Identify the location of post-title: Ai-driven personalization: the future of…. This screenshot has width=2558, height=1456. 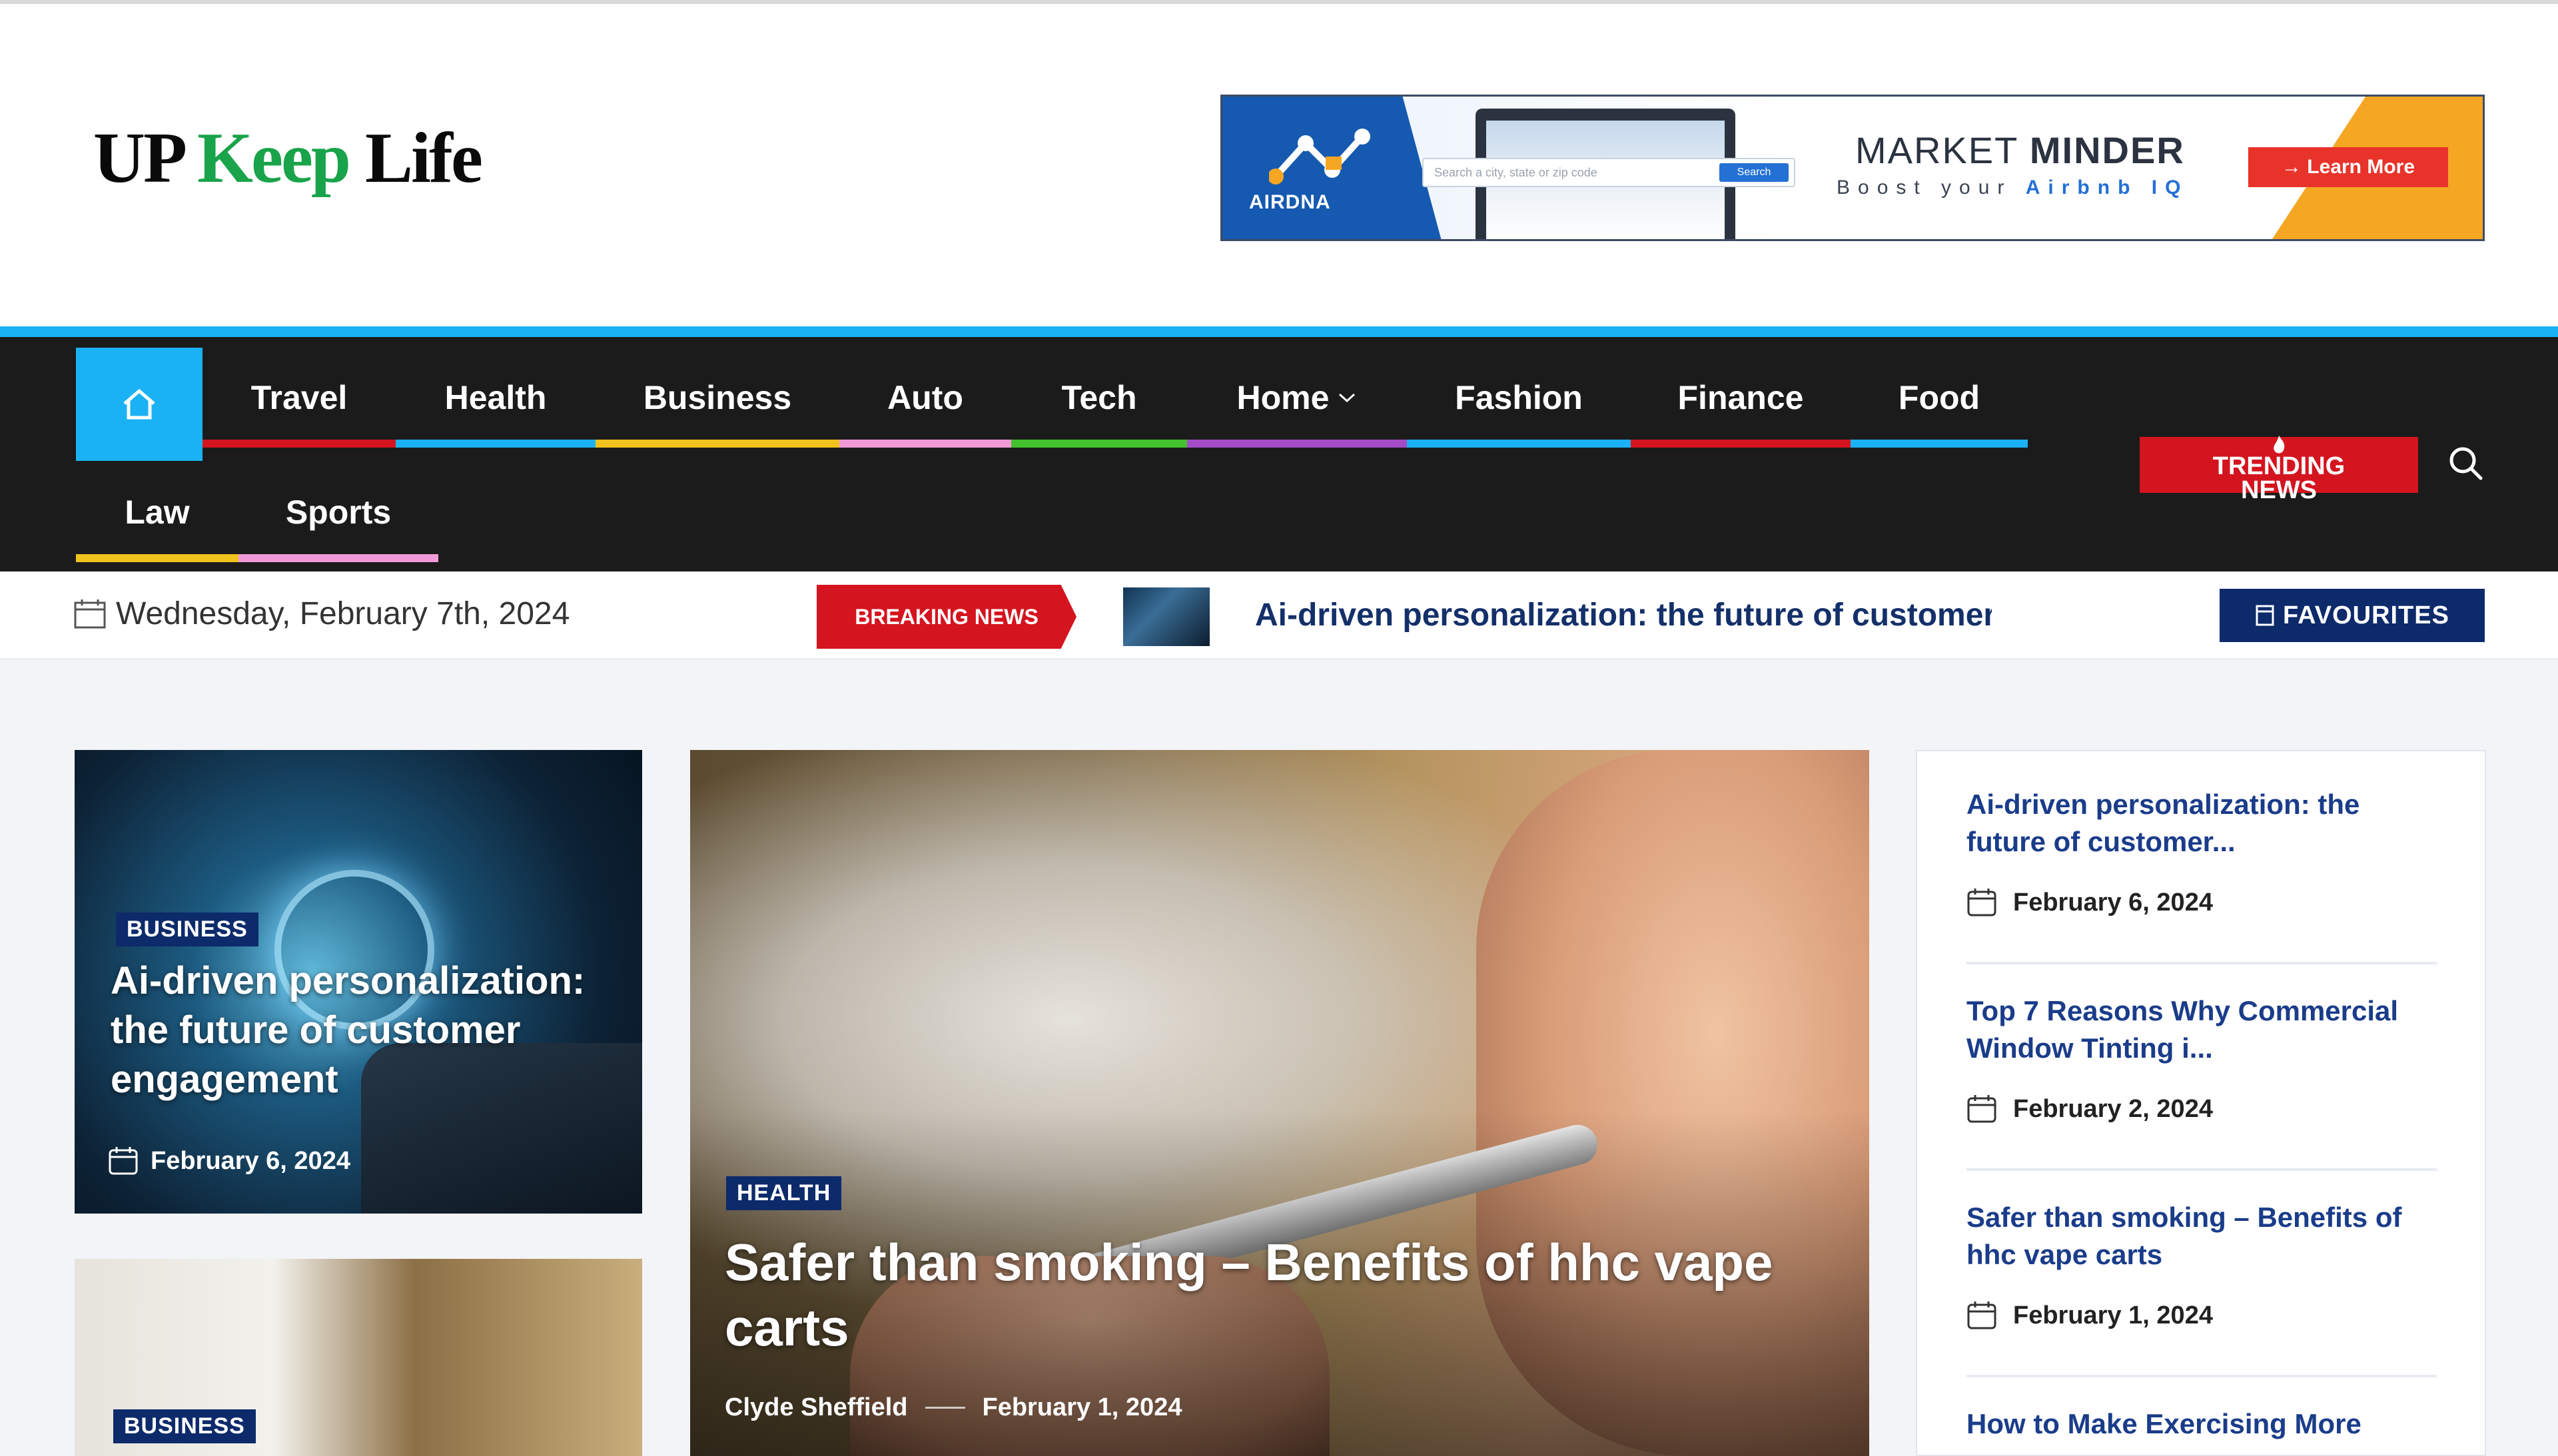
(367, 1030).